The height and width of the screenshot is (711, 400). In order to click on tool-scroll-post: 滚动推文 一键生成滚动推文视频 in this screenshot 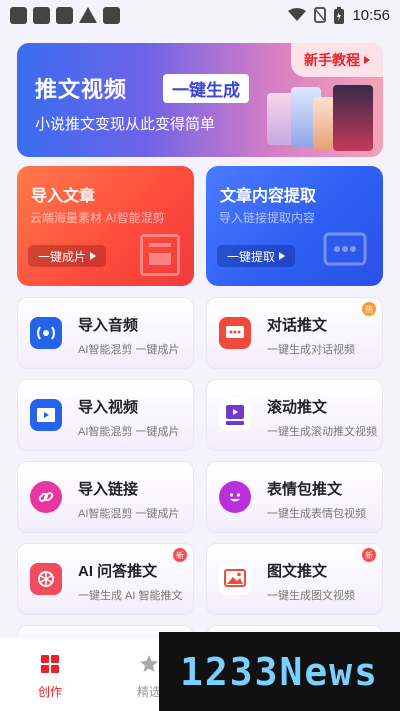, I will do `click(294, 415)`.